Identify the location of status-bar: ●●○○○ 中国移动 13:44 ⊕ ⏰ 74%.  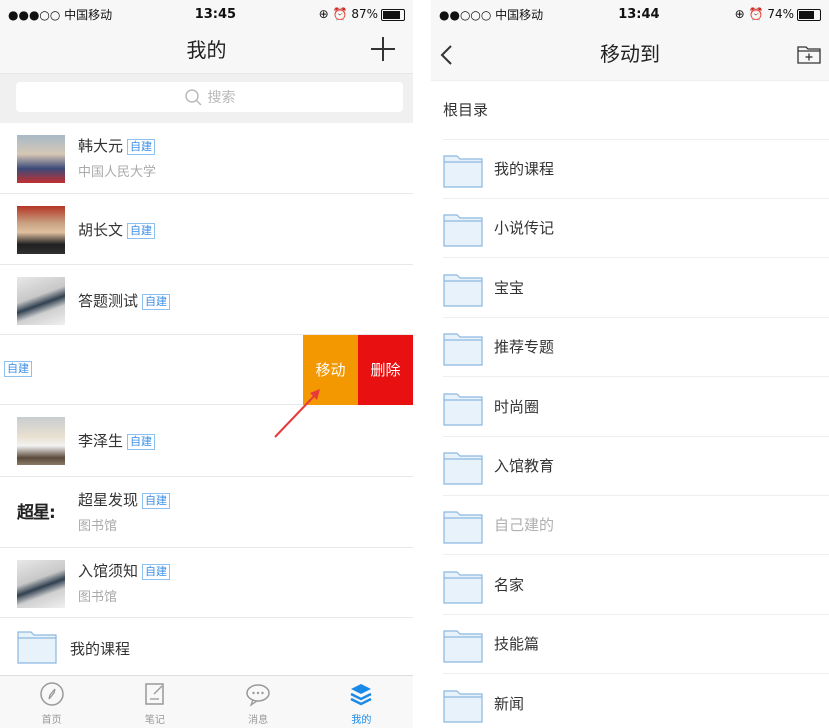
(630, 14).